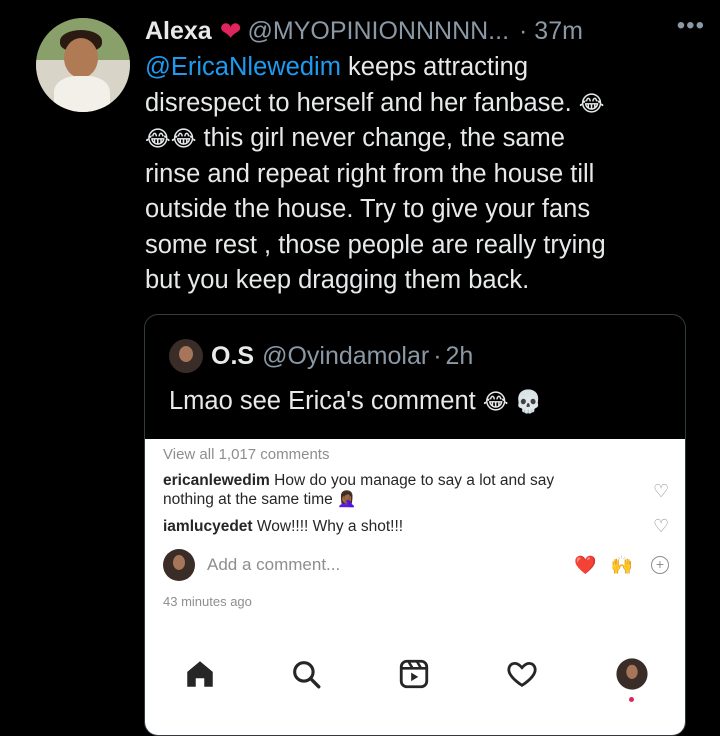 This screenshot has width=720, height=736. Describe the element at coordinates (171, 139) in the screenshot. I see `laughing-emoji: 😂😂` at that location.